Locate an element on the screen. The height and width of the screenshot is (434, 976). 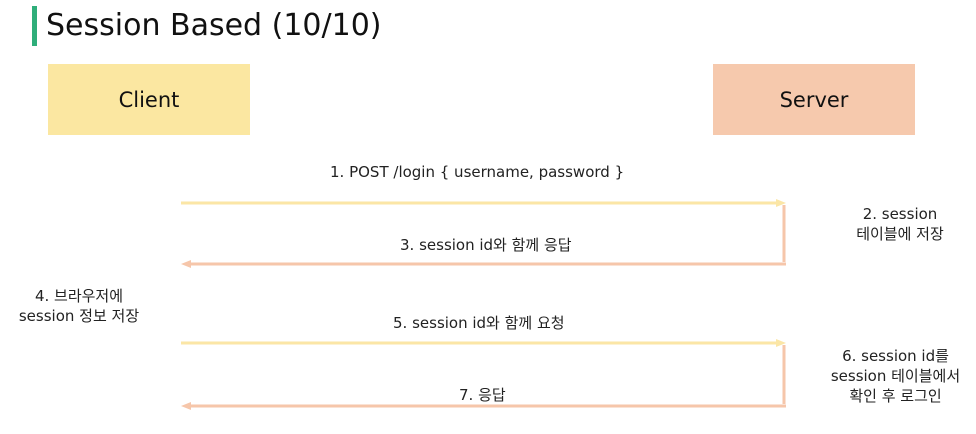
message-1-label: 1. POST /login { username, password } is located at coordinates (477, 172).